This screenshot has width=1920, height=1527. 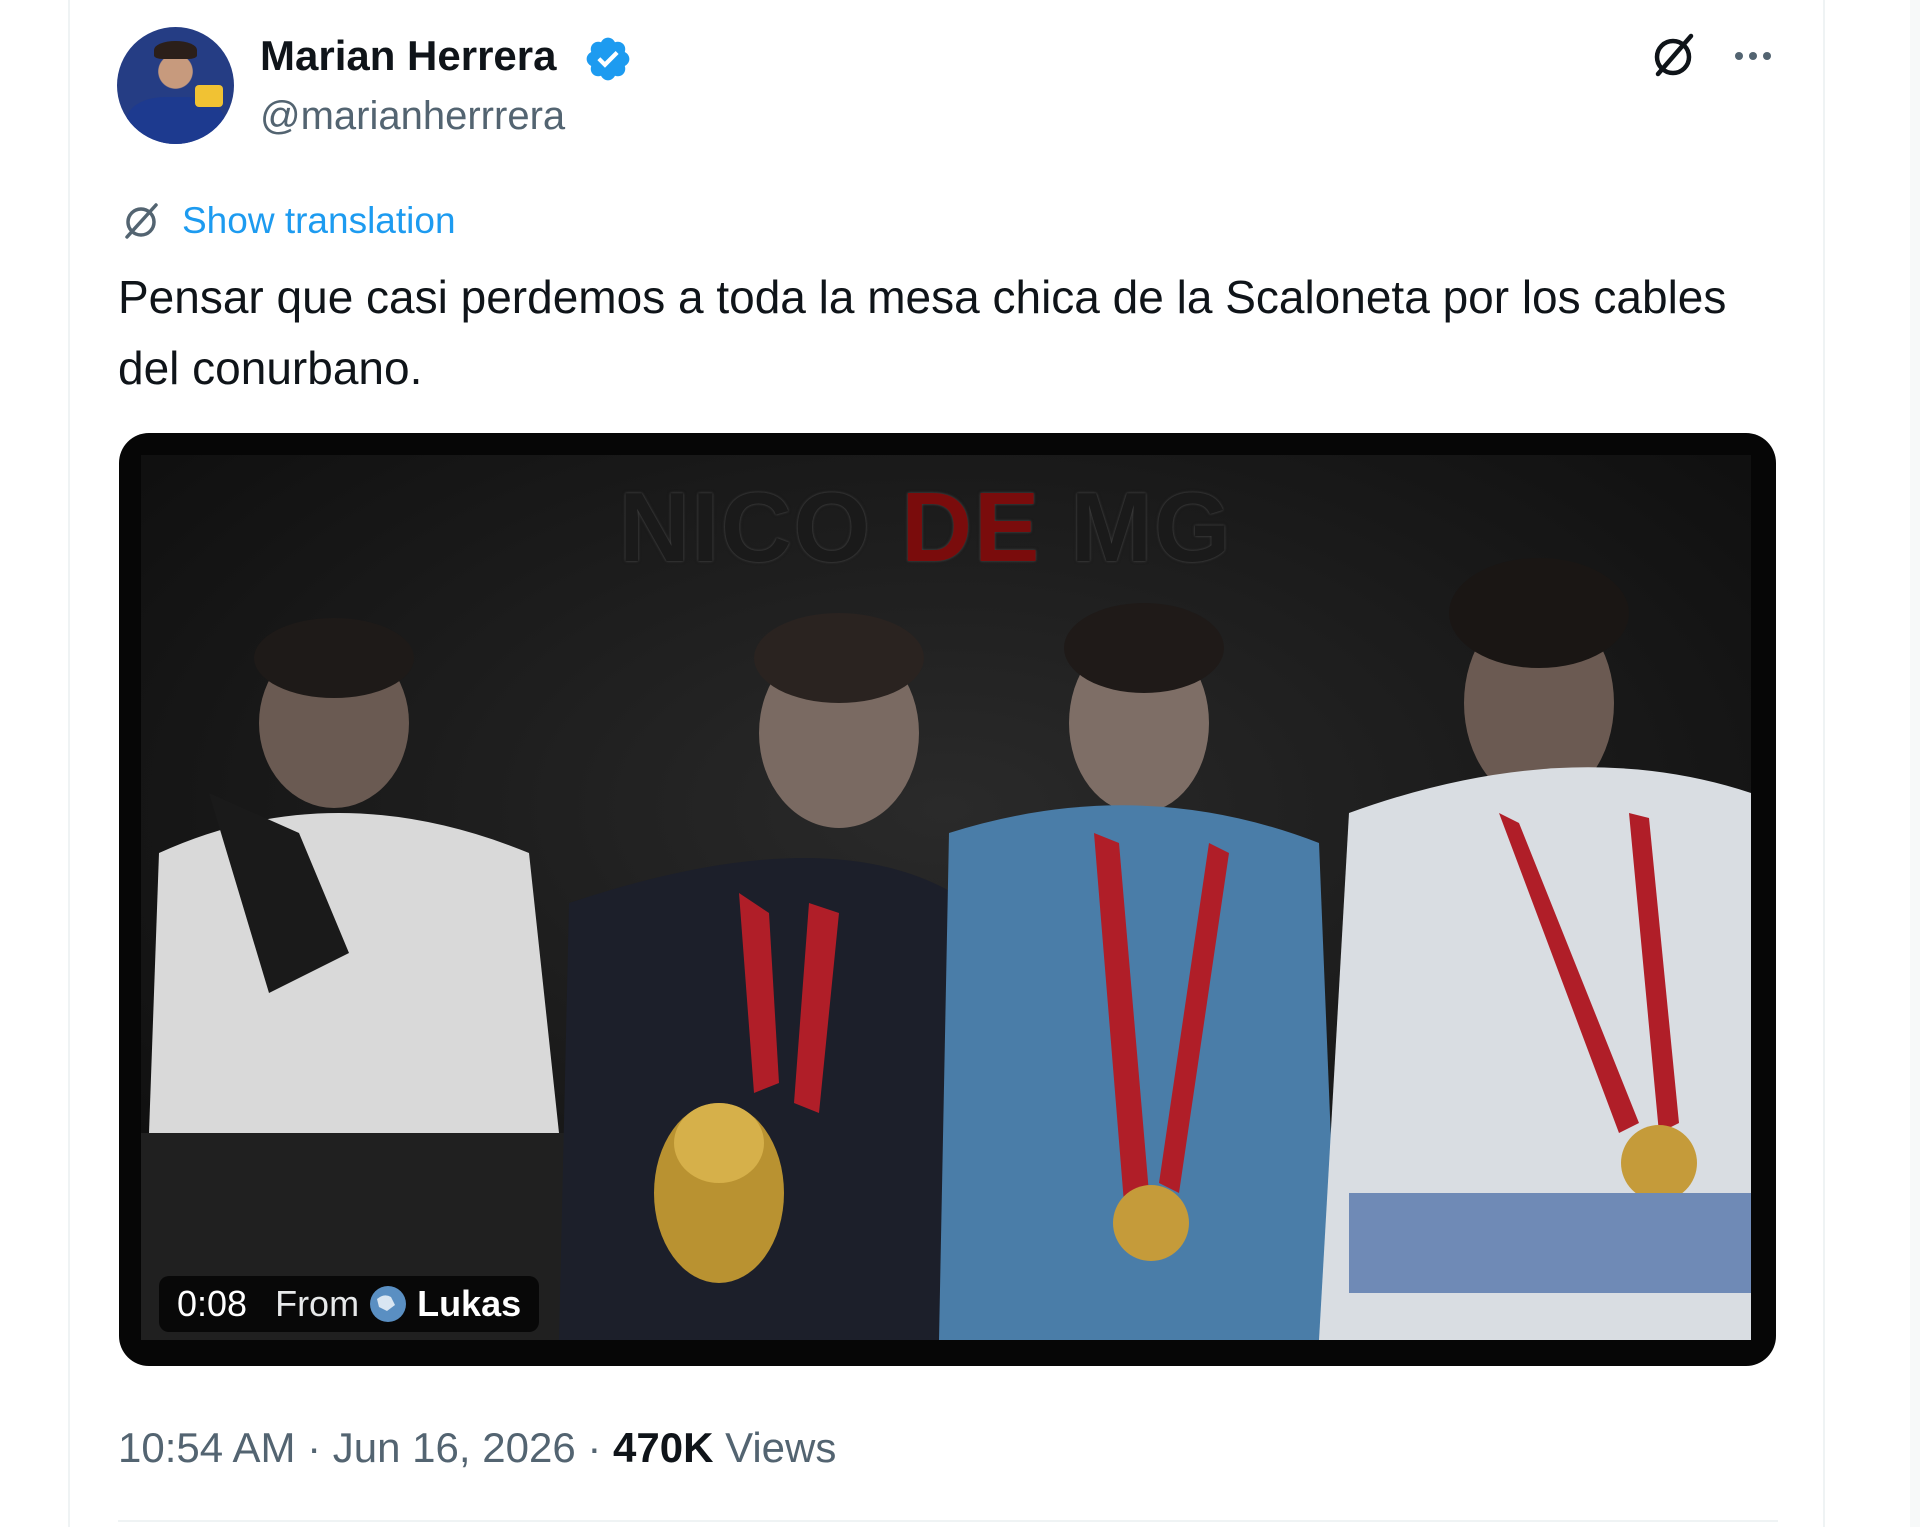 I want to click on video-info-badge: 0:08 From Lukas, so click(x=349, y=1304).